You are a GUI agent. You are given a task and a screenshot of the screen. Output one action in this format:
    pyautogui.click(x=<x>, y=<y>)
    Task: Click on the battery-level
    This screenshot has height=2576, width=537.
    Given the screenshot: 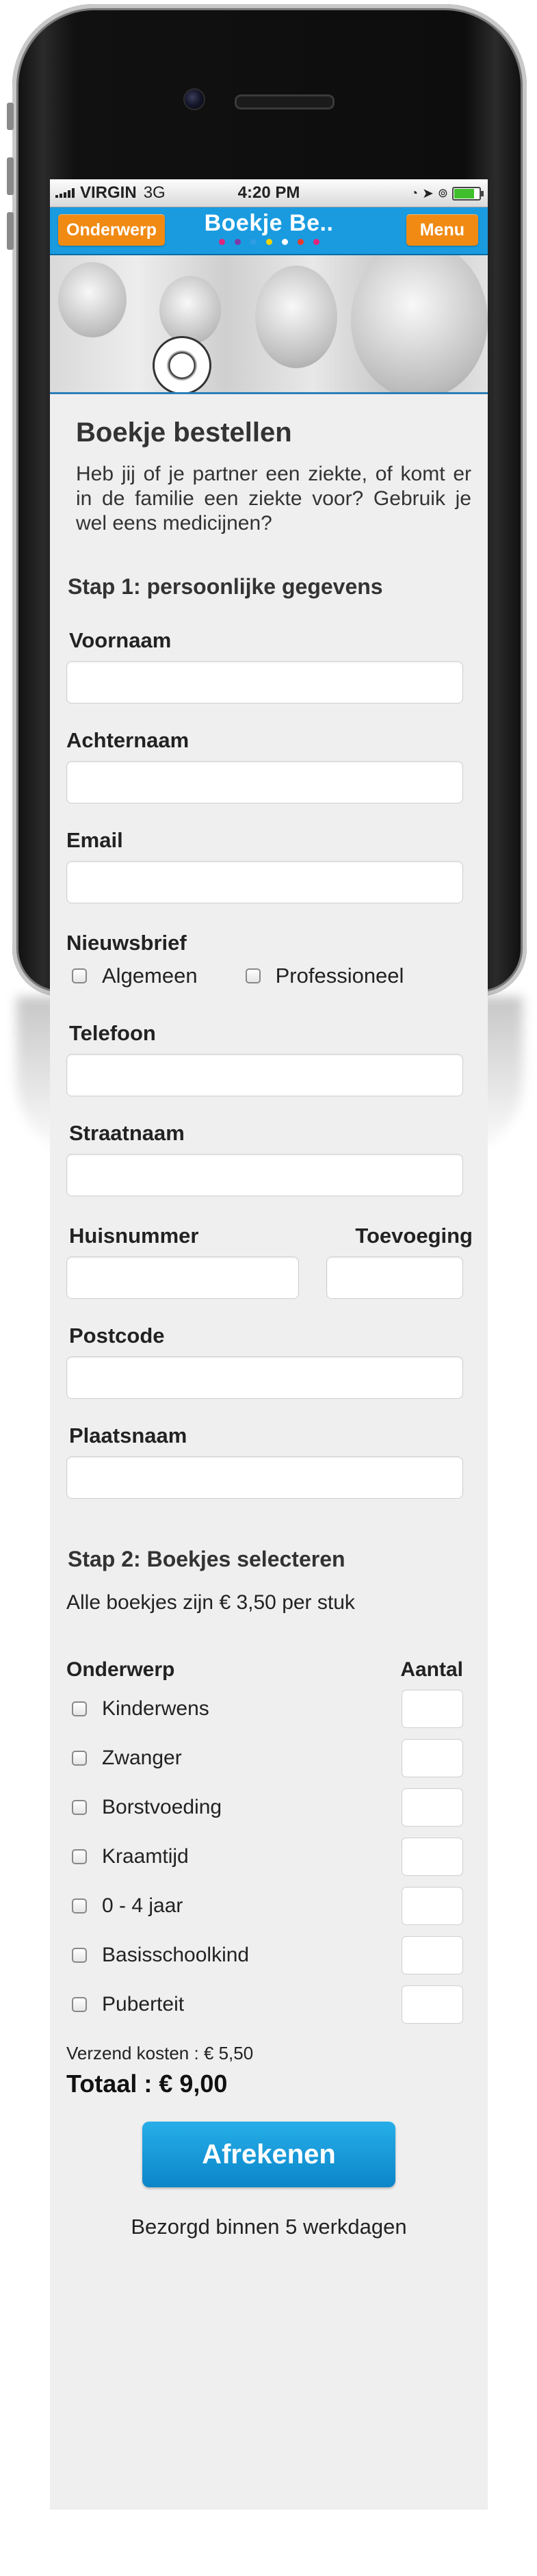 What is the action you would take?
    pyautogui.click(x=464, y=193)
    